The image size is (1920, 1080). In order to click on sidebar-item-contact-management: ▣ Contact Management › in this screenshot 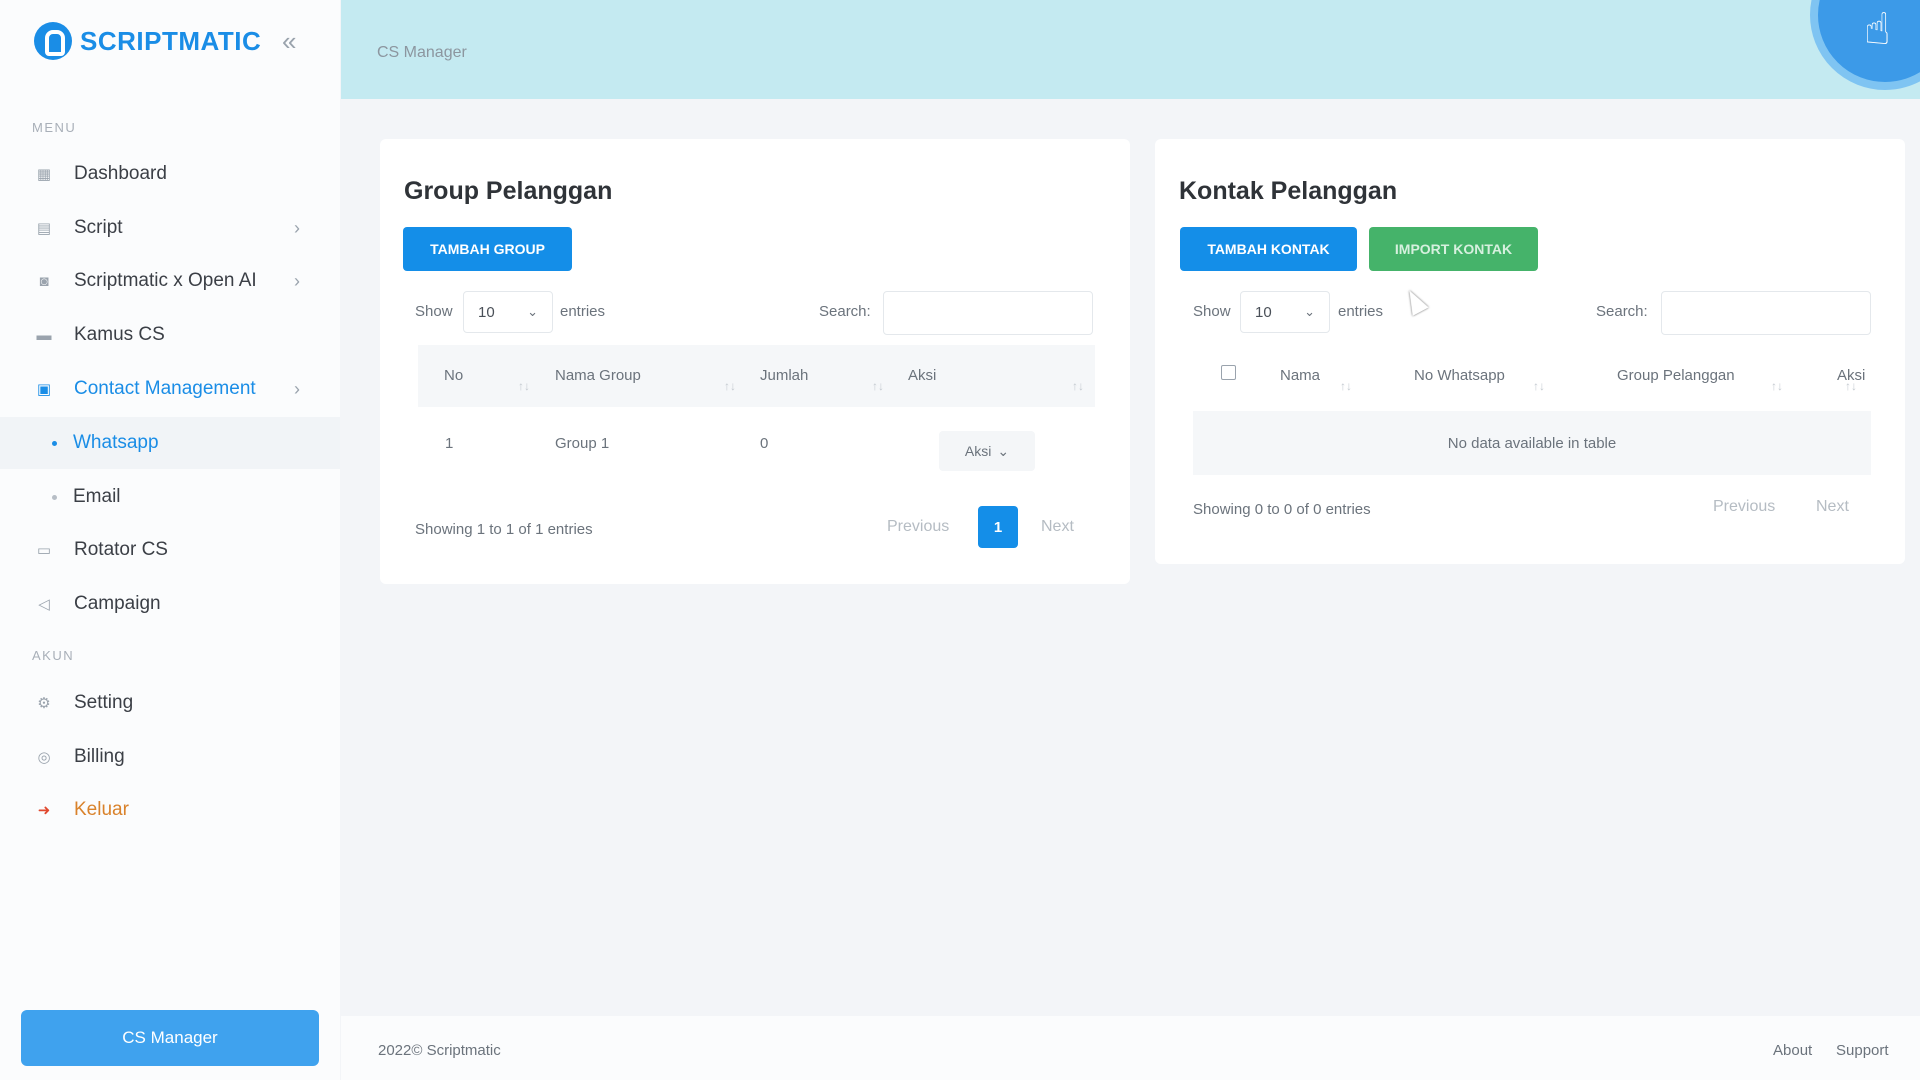, I will do `click(170, 389)`.